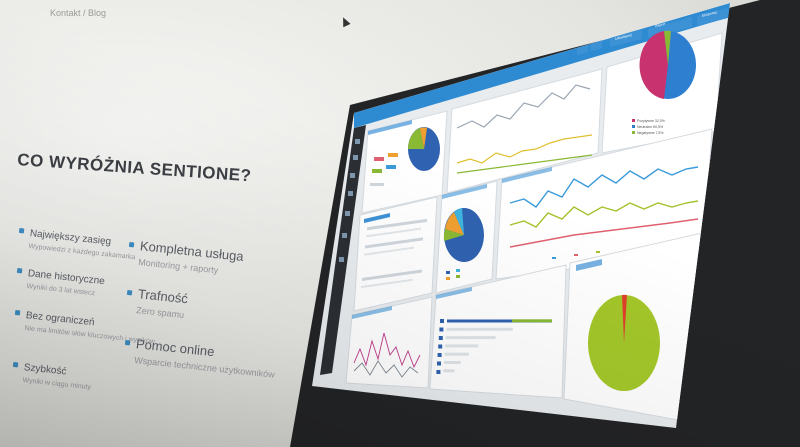  What do you see at coordinates (45, 370) in the screenshot?
I see `feature-title: Szybkość` at bounding box center [45, 370].